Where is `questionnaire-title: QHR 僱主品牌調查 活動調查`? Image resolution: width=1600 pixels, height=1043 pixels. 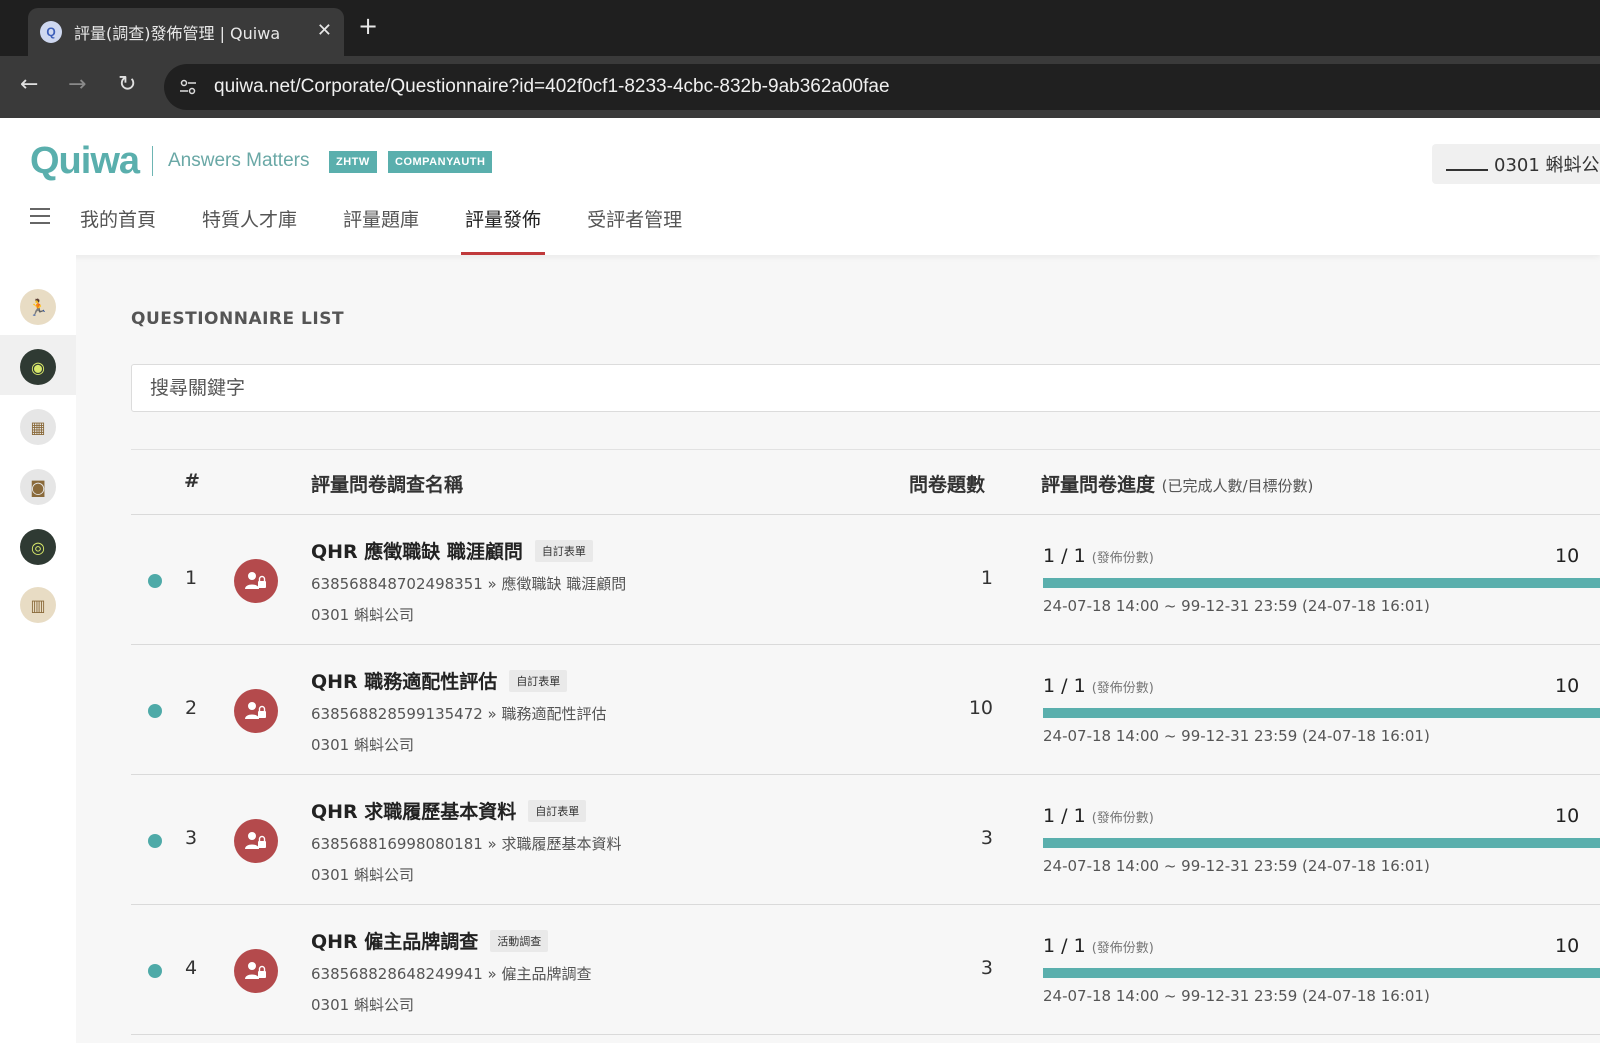 questionnaire-title: QHR 僱主品牌調查 活動調查 is located at coordinates (430, 940).